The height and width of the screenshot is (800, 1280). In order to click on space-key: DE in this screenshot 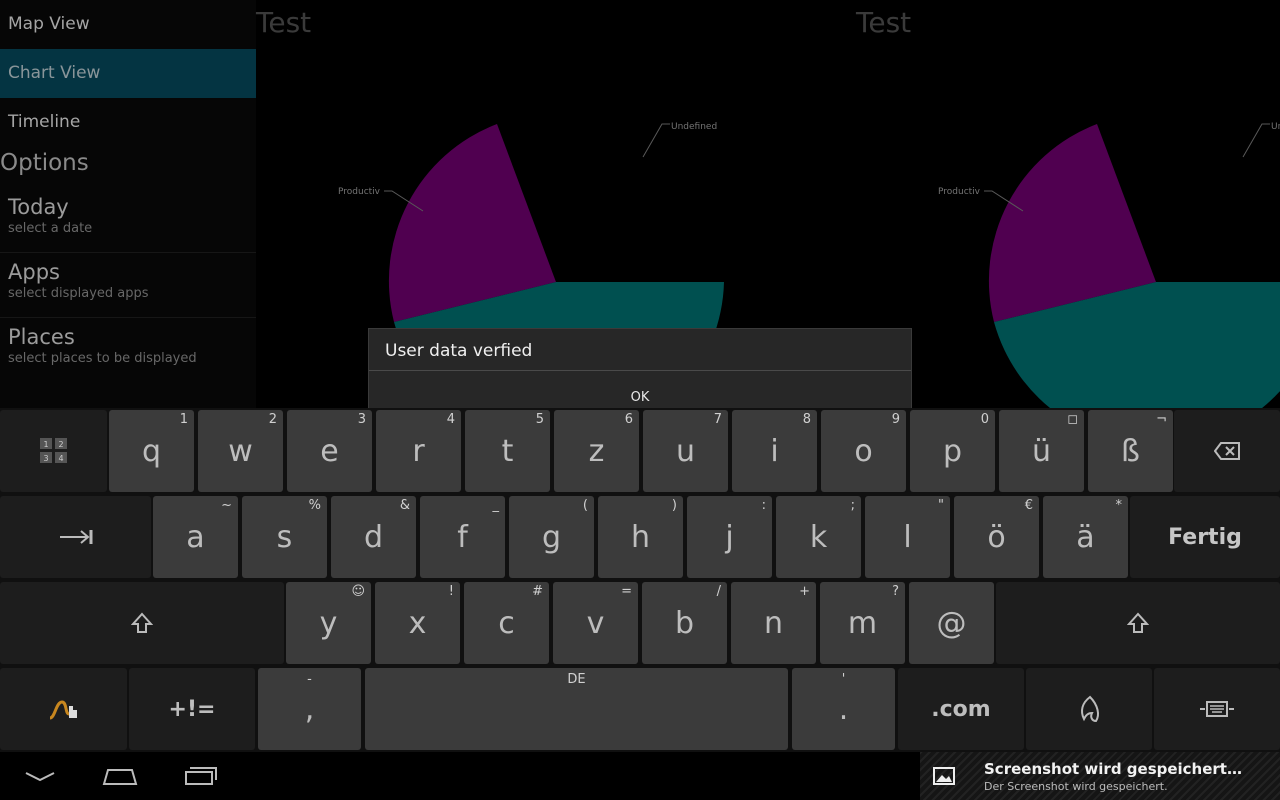, I will do `click(576, 709)`.